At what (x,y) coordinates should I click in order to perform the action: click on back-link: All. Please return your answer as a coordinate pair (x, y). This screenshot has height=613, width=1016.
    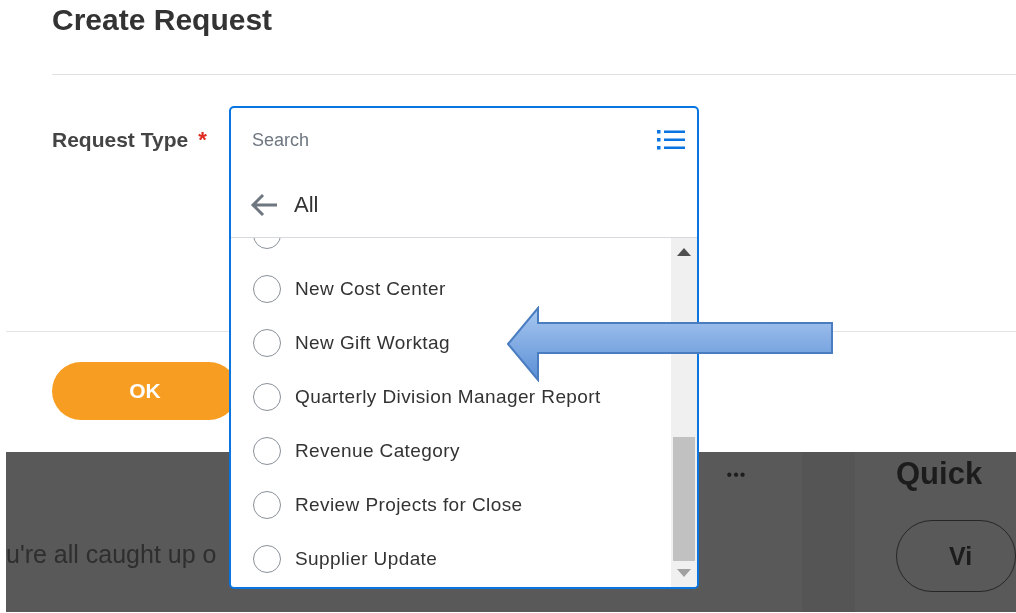
    Looking at the image, I should click on (306, 204).